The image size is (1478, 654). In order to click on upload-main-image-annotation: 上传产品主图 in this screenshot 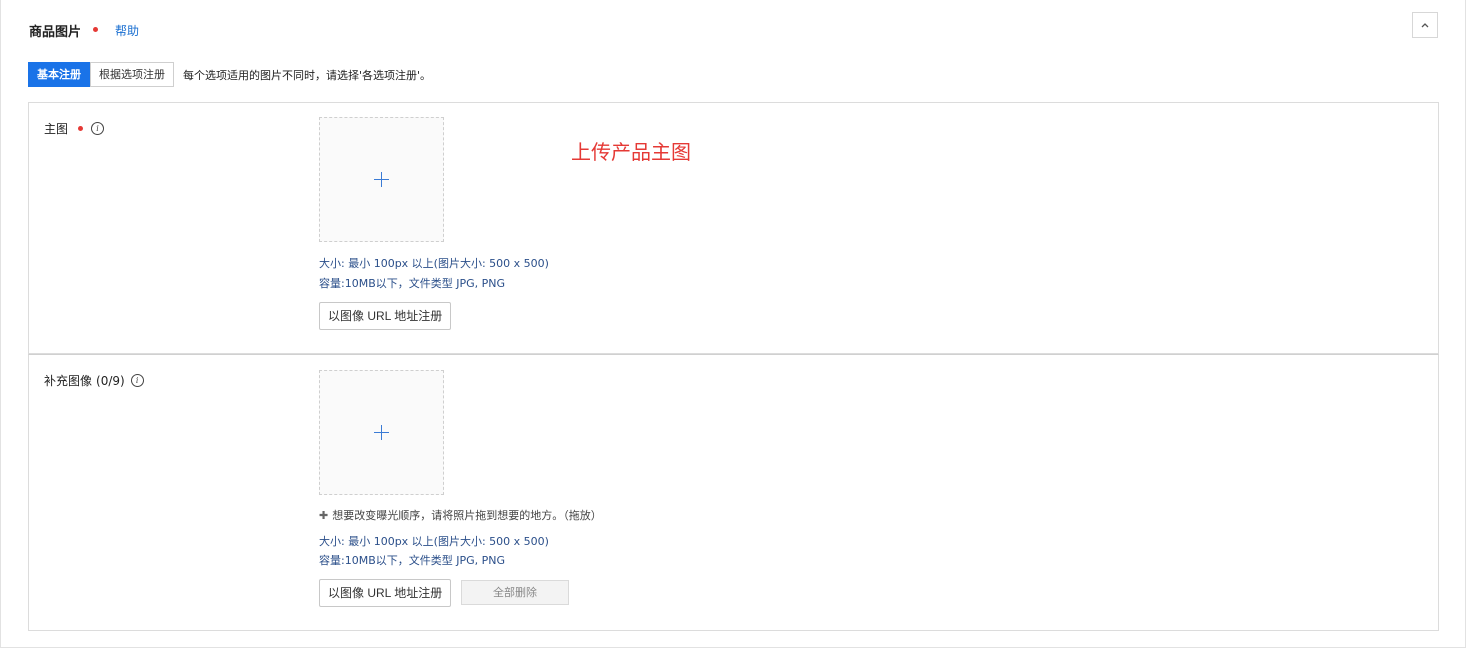, I will do `click(631, 152)`.